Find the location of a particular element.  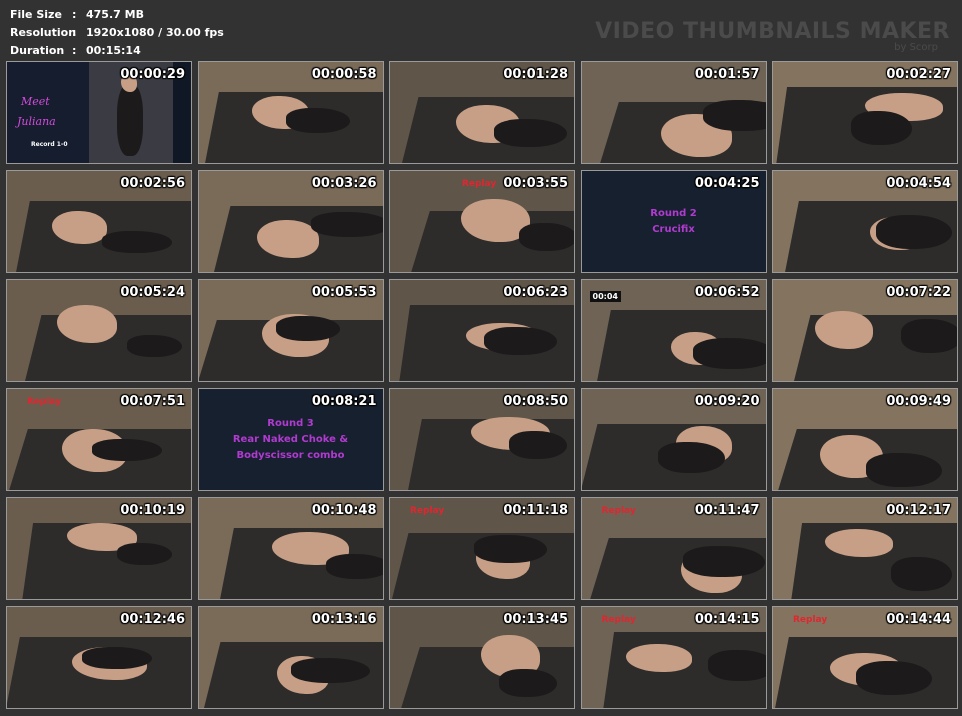

video-thumbnail: 00:05:24 is located at coordinates (99, 330).